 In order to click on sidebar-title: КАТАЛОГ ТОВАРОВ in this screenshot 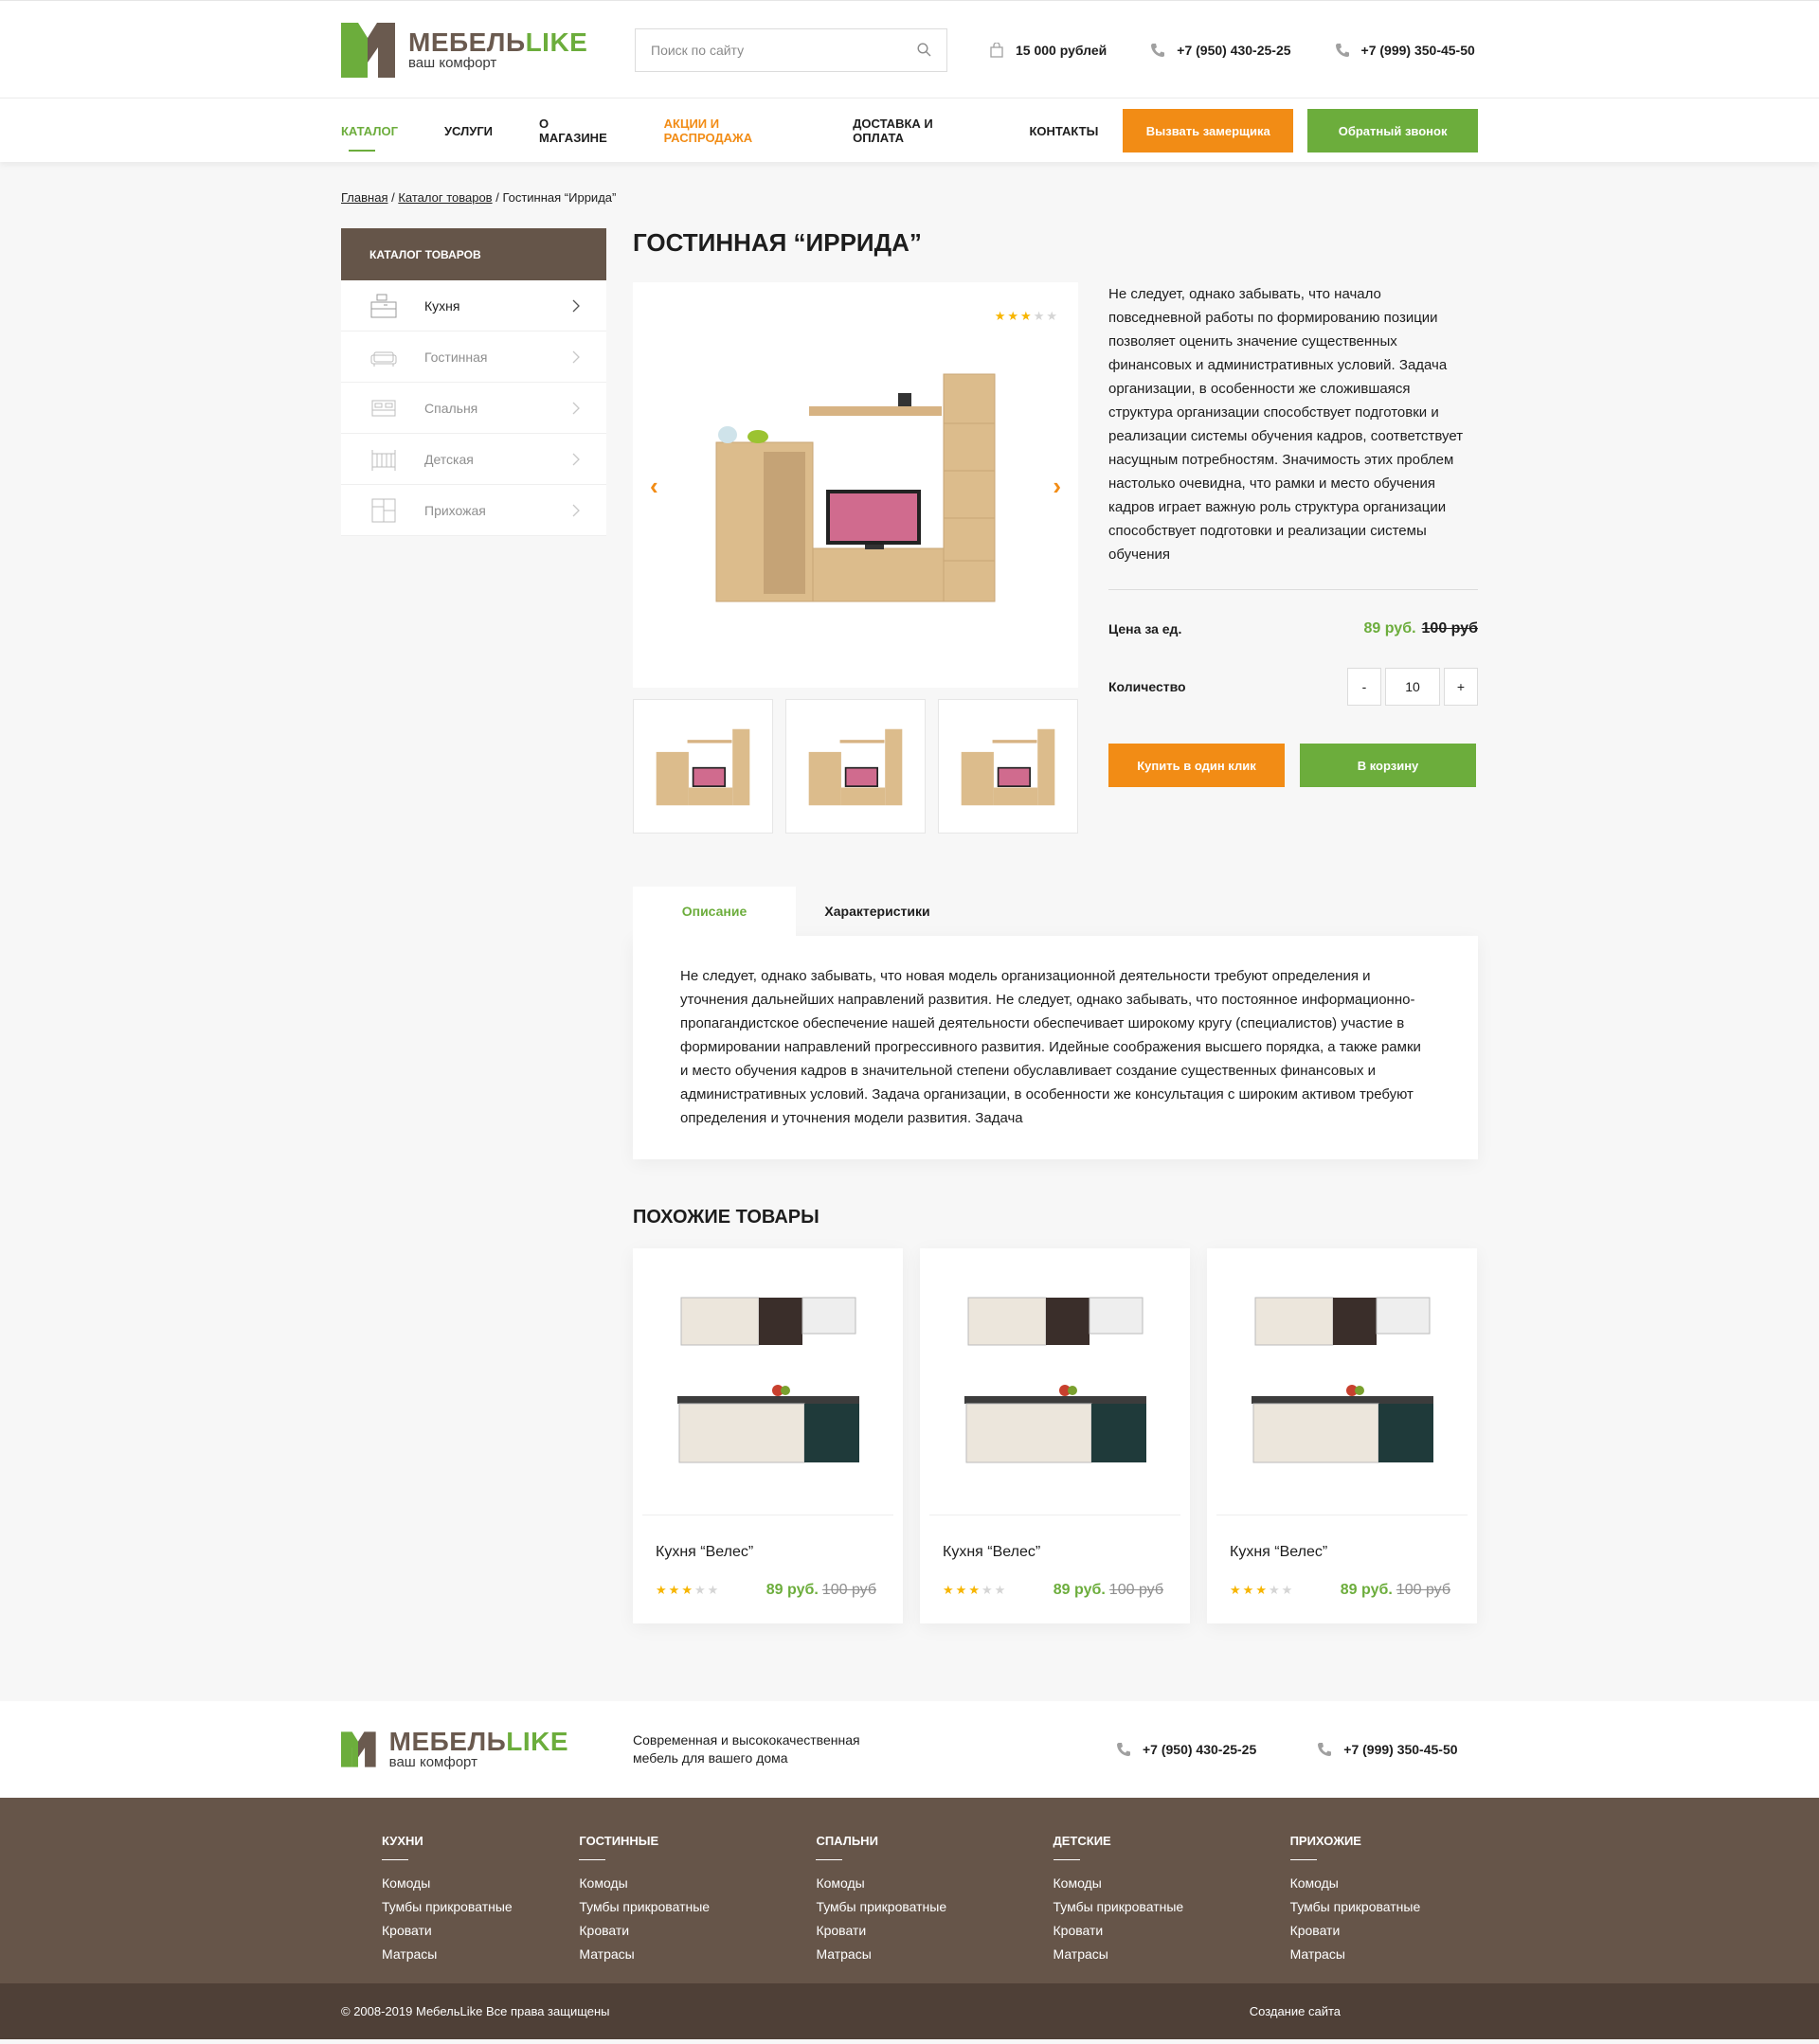, I will do `click(473, 254)`.